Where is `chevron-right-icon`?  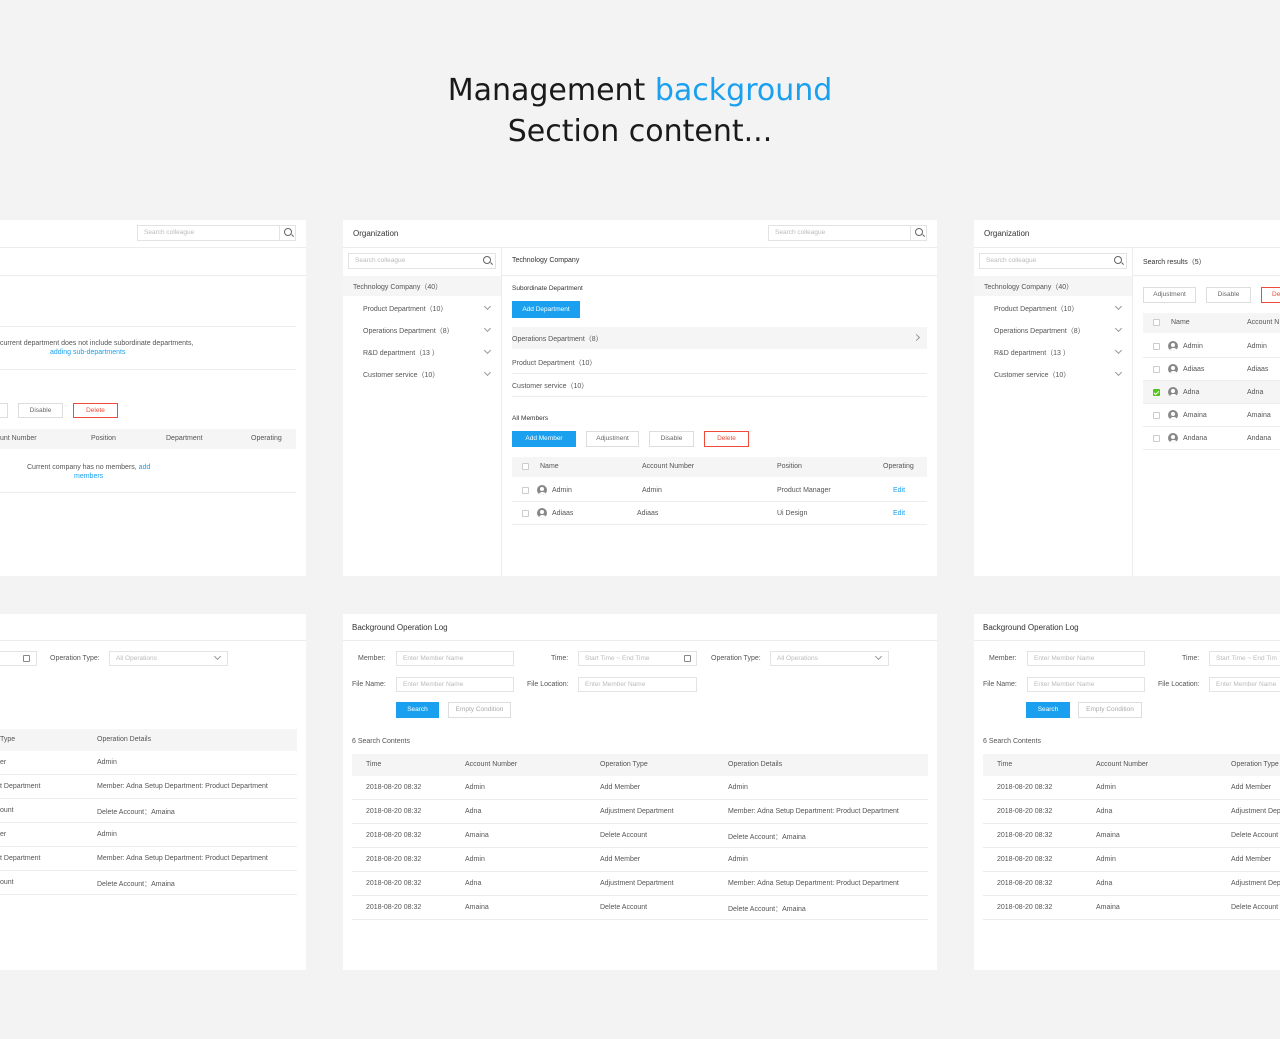
chevron-right-icon is located at coordinates (916, 337).